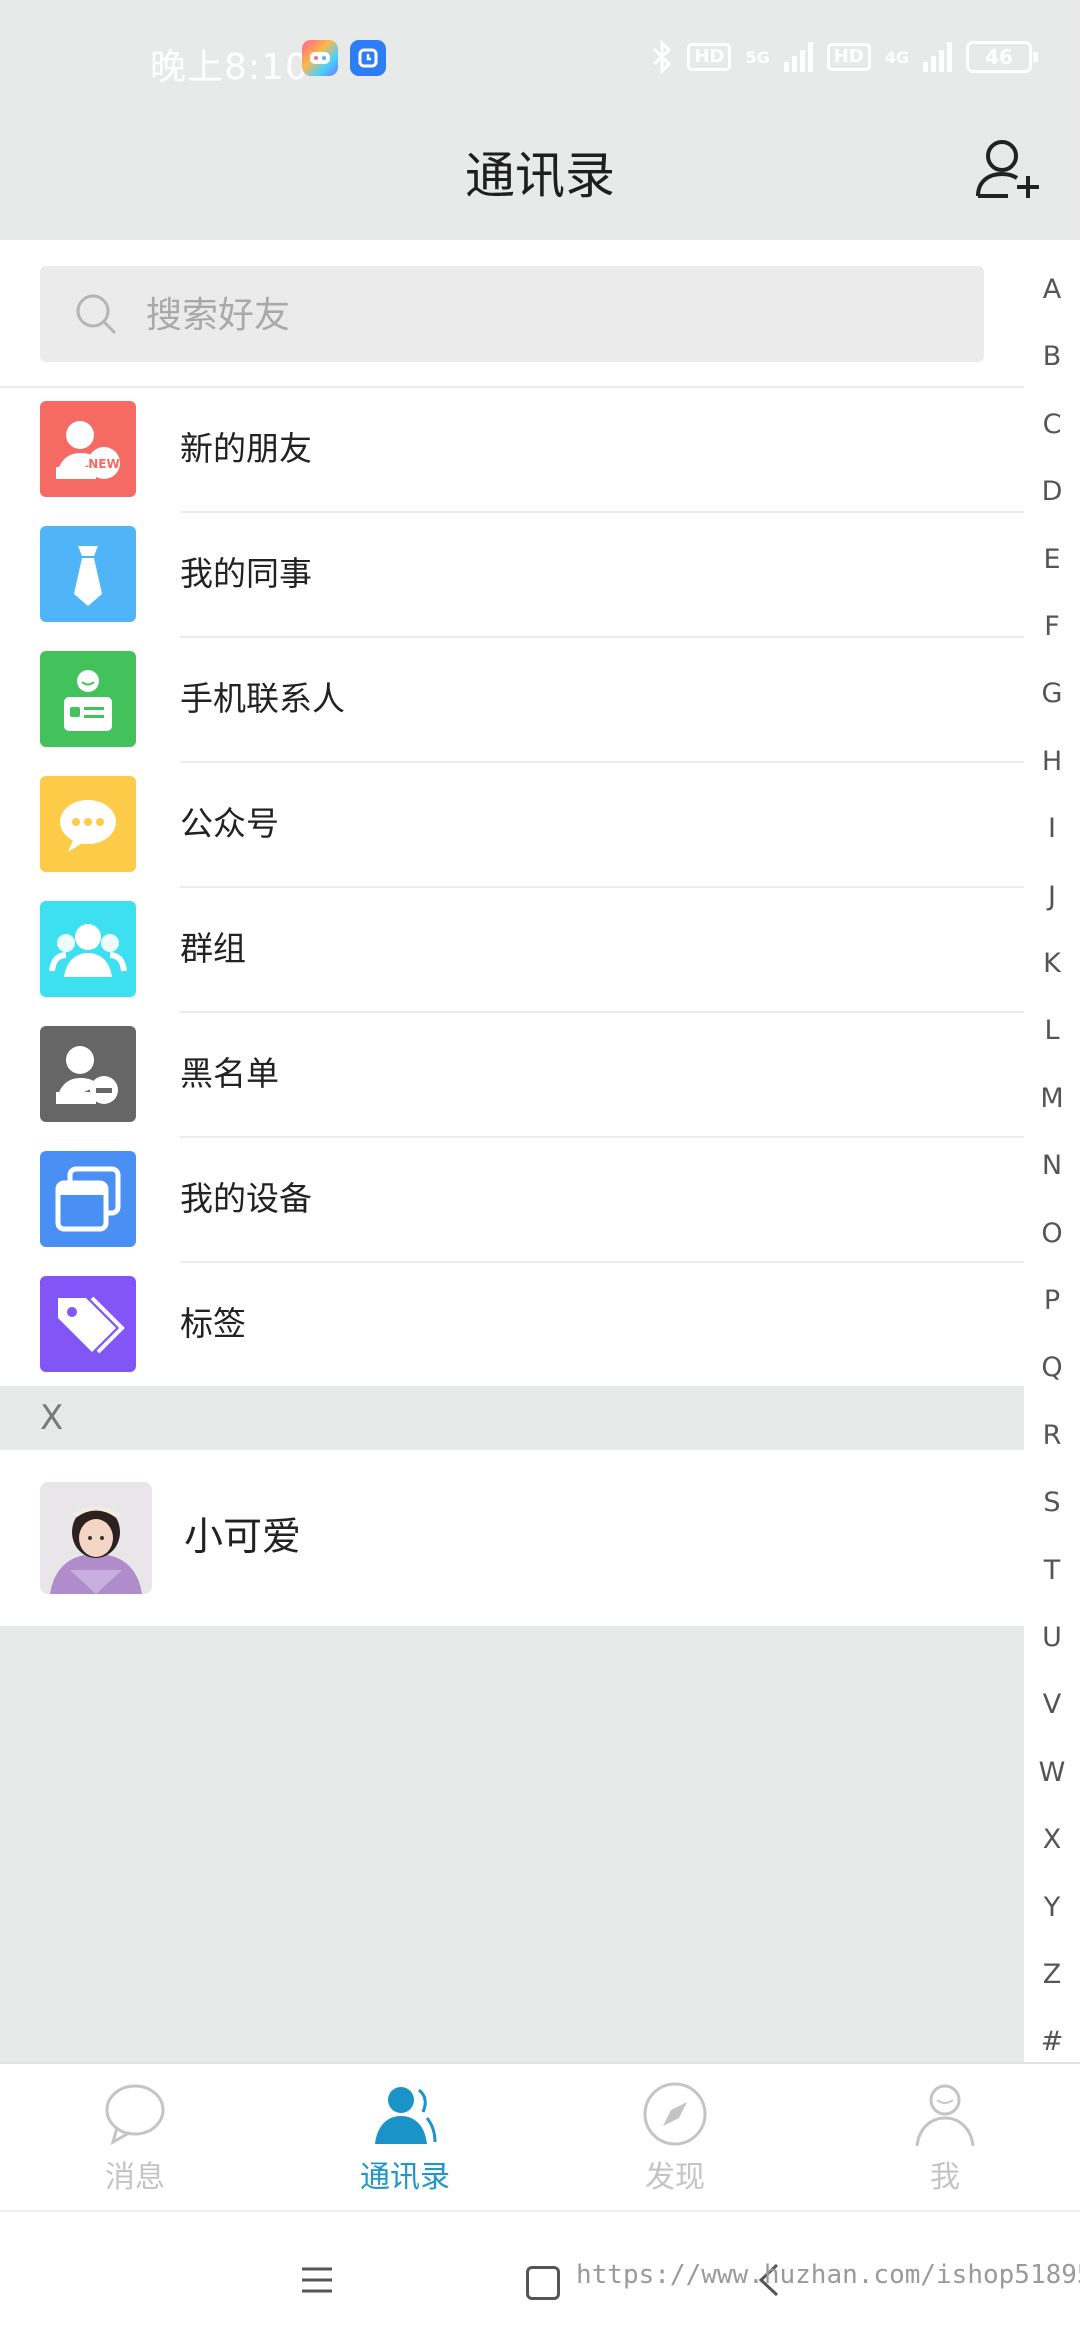  Describe the element at coordinates (88, 949) in the screenshot. I see `groups-icon` at that location.